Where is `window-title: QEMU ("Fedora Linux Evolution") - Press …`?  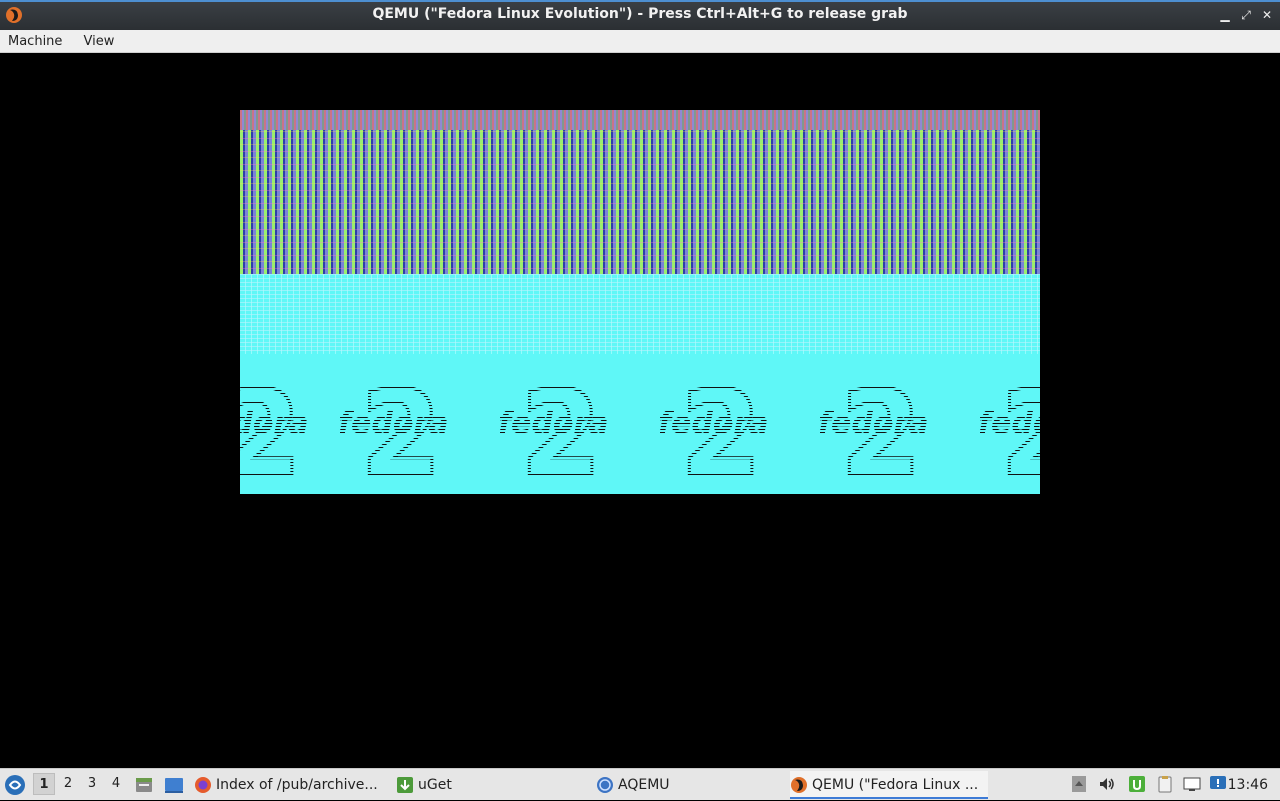 window-title: QEMU ("Fedora Linux Evolution") - Press … is located at coordinates (640, 14).